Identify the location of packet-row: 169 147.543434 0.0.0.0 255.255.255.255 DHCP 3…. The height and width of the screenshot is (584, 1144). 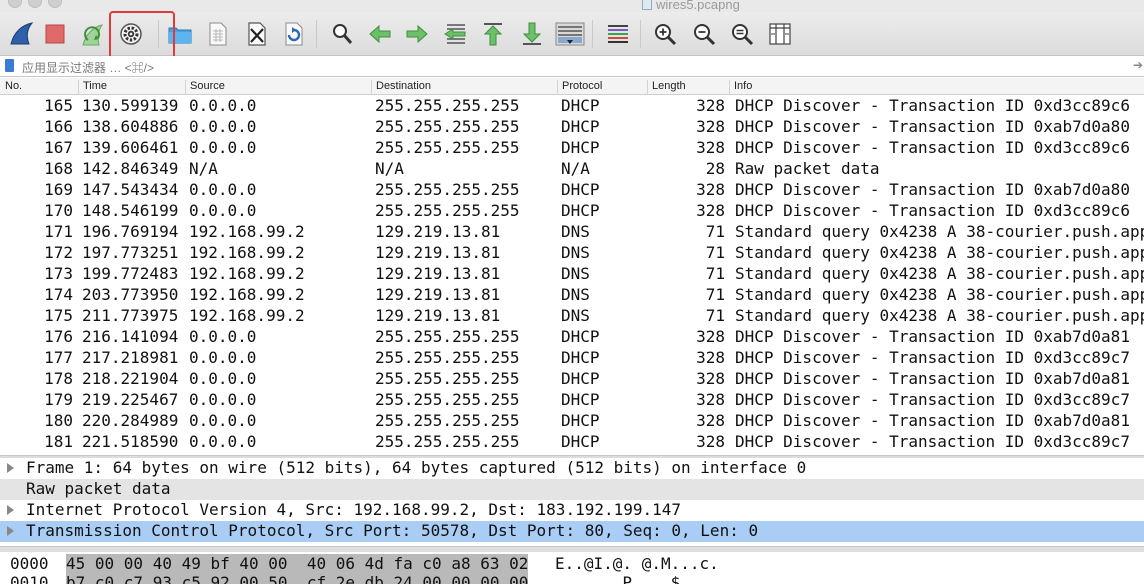
(572, 190).